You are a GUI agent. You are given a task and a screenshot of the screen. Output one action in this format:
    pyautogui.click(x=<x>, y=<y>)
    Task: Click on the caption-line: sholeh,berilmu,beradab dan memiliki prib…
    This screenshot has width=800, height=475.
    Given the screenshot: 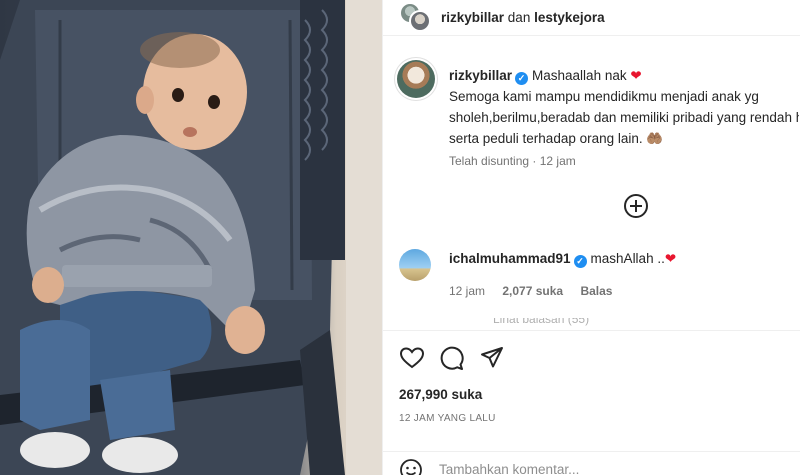 What is the action you would take?
    pyautogui.click(x=624, y=117)
    